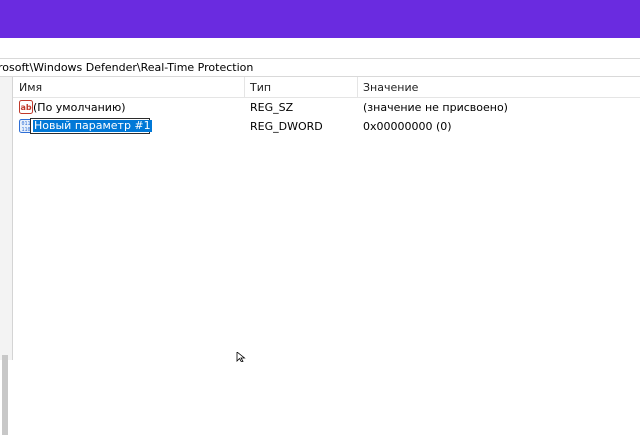 This screenshot has width=640, height=435. Describe the element at coordinates (435, 107) in the screenshot. I see `value-data: (значение не присвоено)` at that location.